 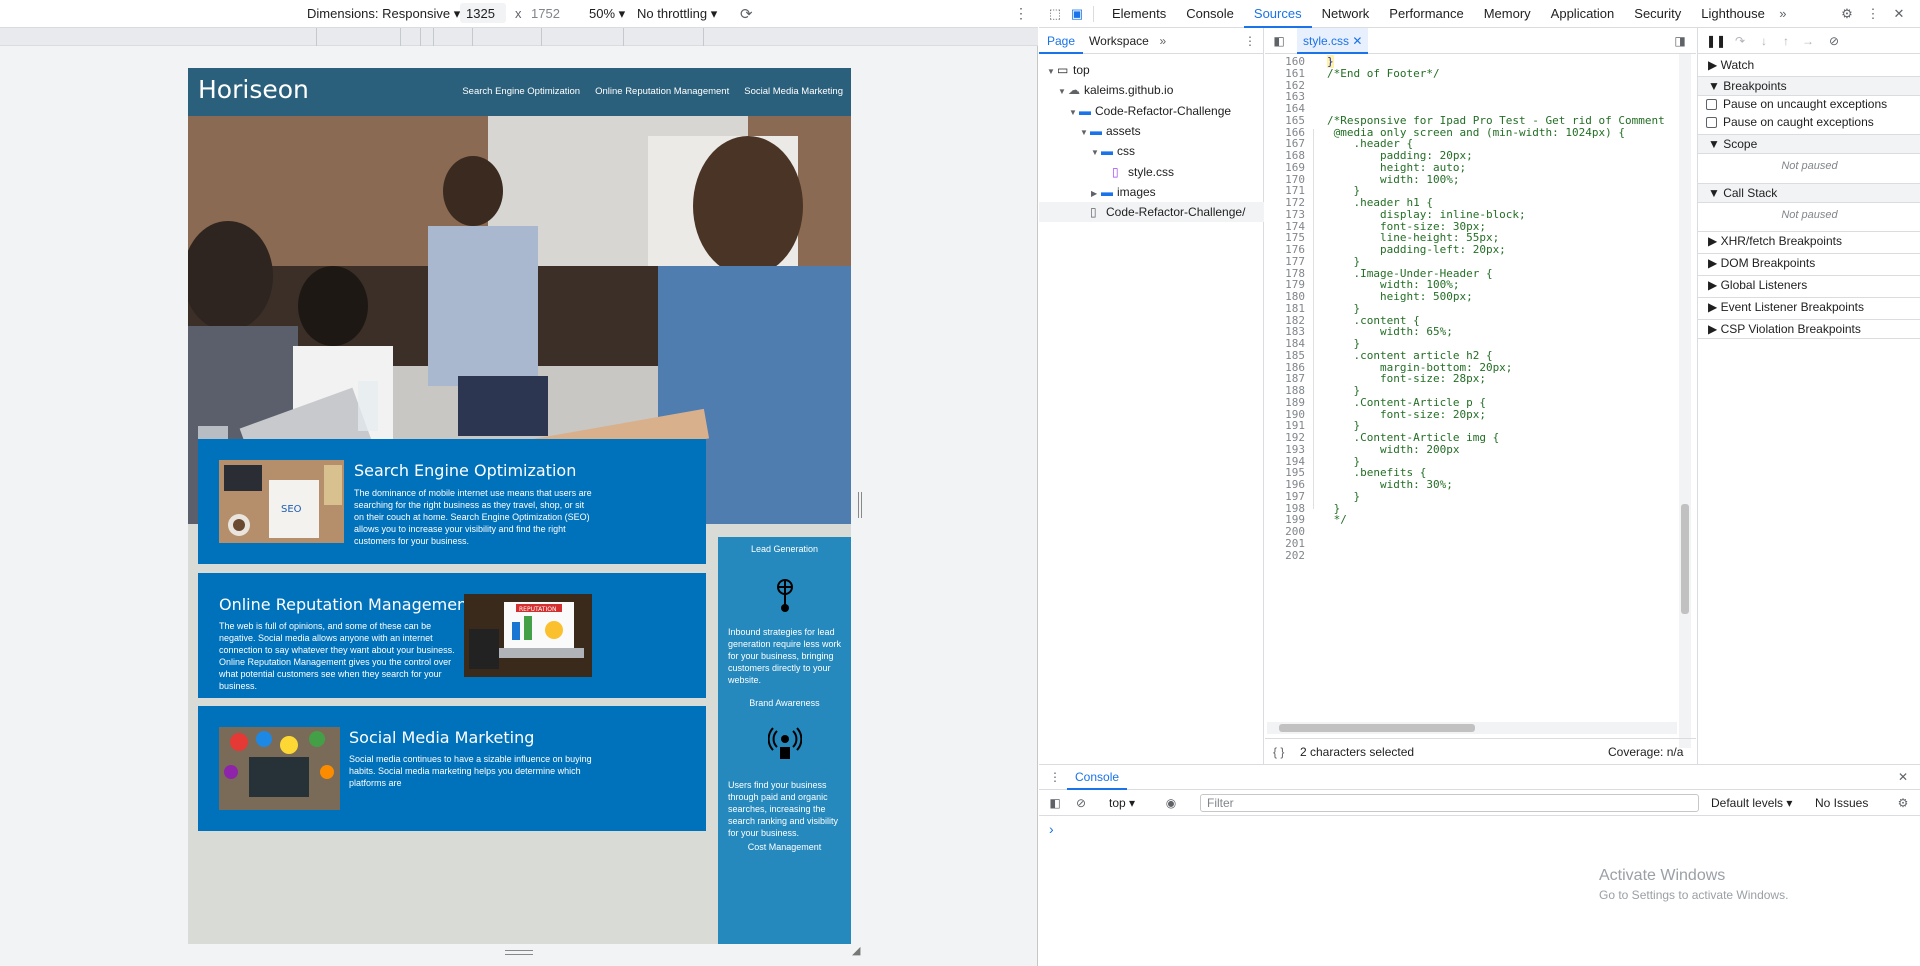 What do you see at coordinates (1903, 803) in the screenshot?
I see `console-settings-icon: ⚙` at bounding box center [1903, 803].